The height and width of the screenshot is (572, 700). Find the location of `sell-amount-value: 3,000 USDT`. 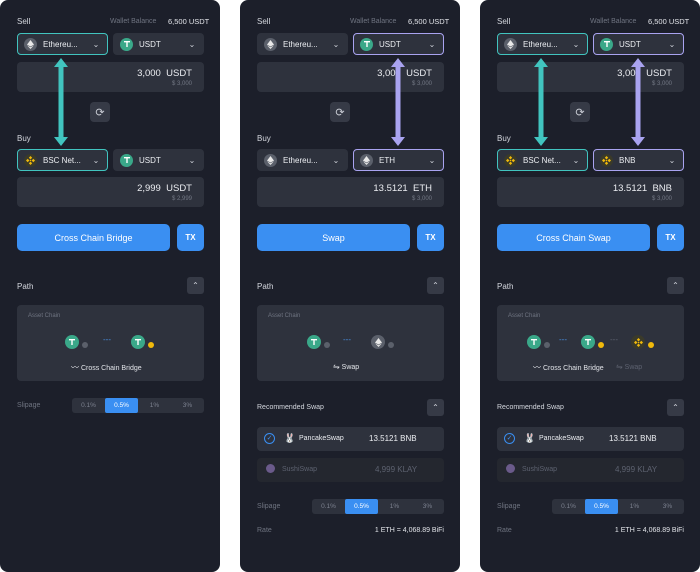

sell-amount-value: 3,000 USDT is located at coordinates (164, 73).